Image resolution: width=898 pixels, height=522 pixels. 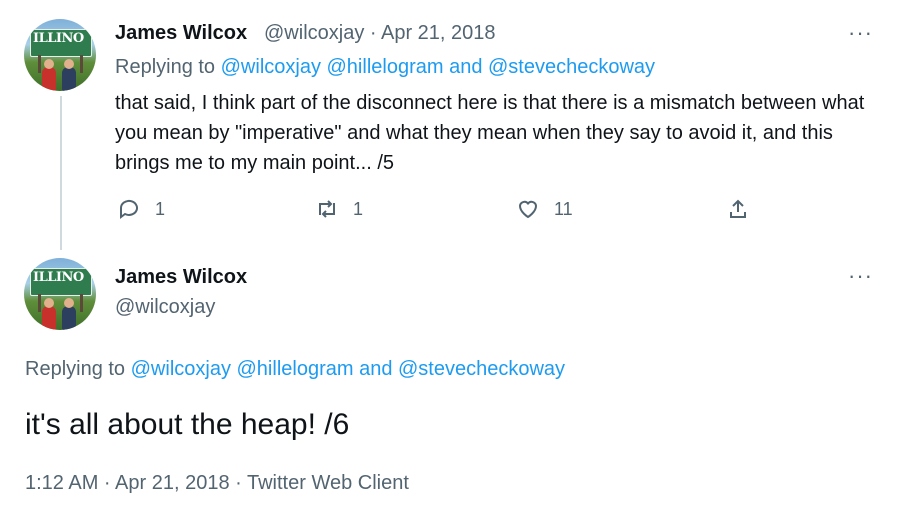 What do you see at coordinates (380, 33) in the screenshot?
I see `handle-and-date: @wilcoxjay · Apr 21, 2018` at bounding box center [380, 33].